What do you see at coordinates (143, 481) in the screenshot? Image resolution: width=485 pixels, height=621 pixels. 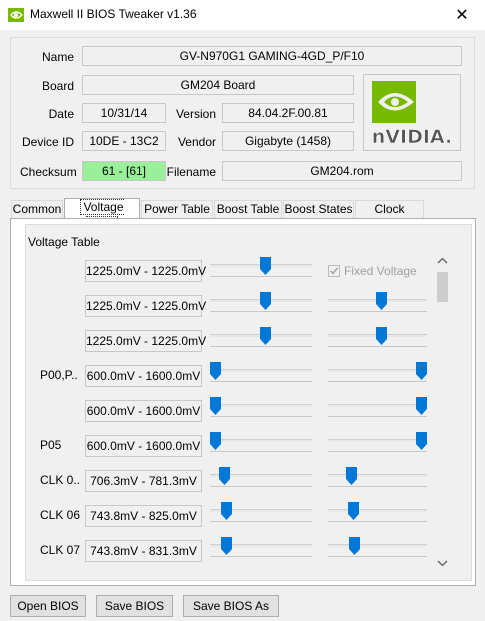 I see `voltage-range-field: 706.3mV - 781.3mV` at bounding box center [143, 481].